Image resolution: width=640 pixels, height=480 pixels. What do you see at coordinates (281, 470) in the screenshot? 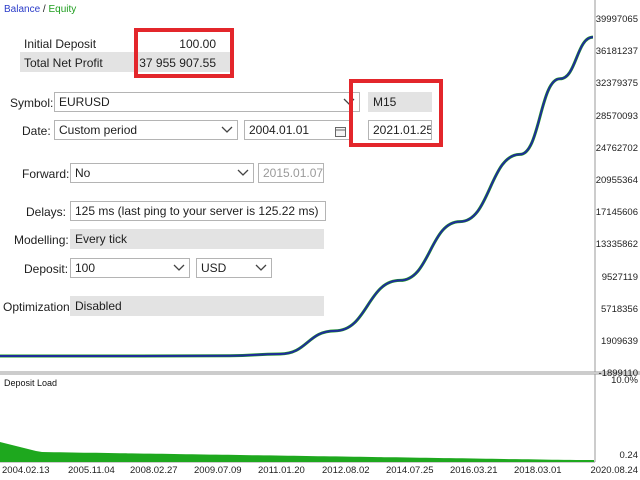
I see `x-tick-label: 2011.01.20` at bounding box center [281, 470].